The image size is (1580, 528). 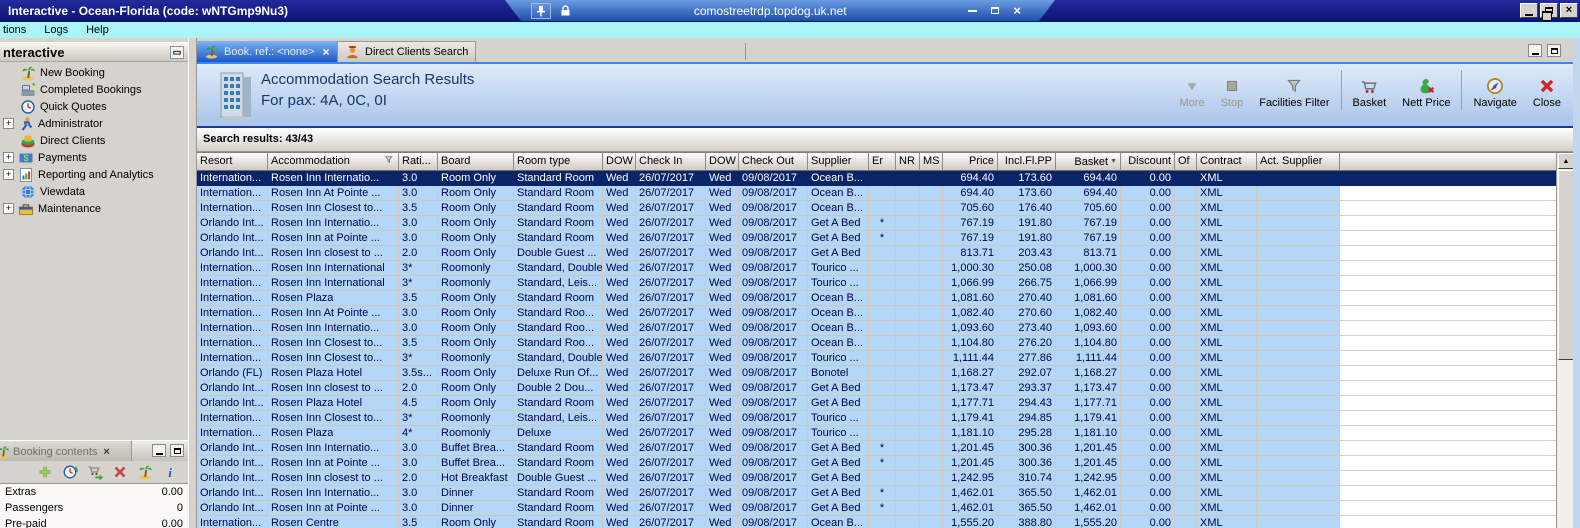 What do you see at coordinates (1227, 162) in the screenshot?
I see `column-header-contract: Contract` at bounding box center [1227, 162].